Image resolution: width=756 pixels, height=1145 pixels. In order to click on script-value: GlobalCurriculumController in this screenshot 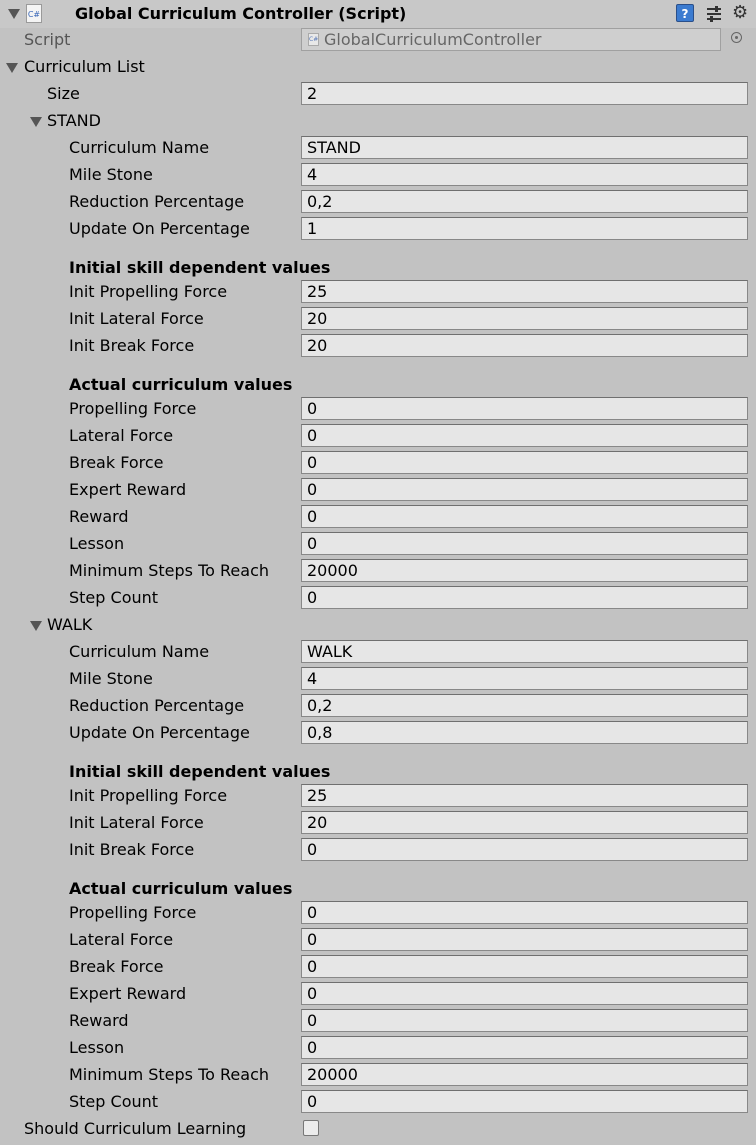, I will do `click(433, 39)`.